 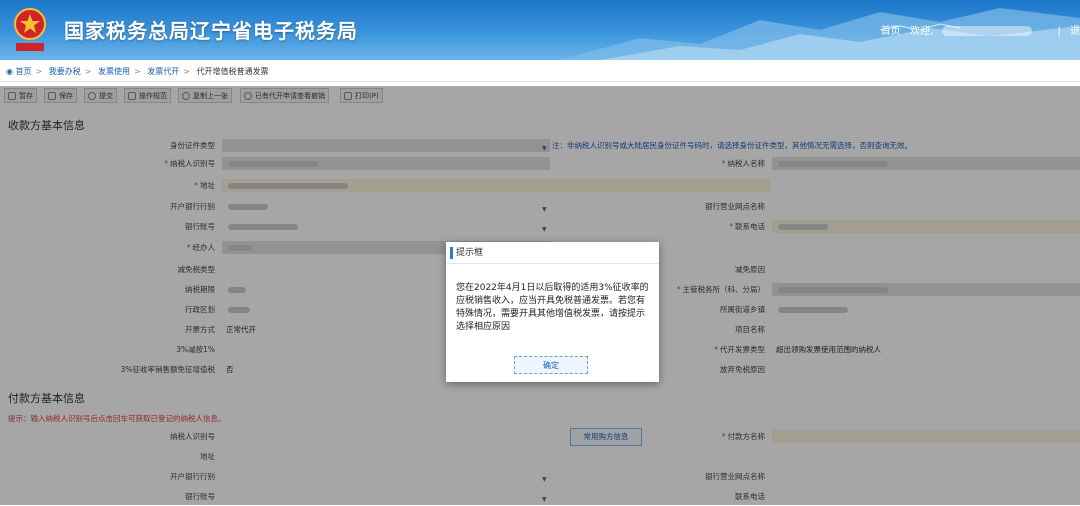 I want to click on site-header: 国家税务总局辽宁省电子税务局 首页 欢迎, | 退, so click(x=540, y=30).